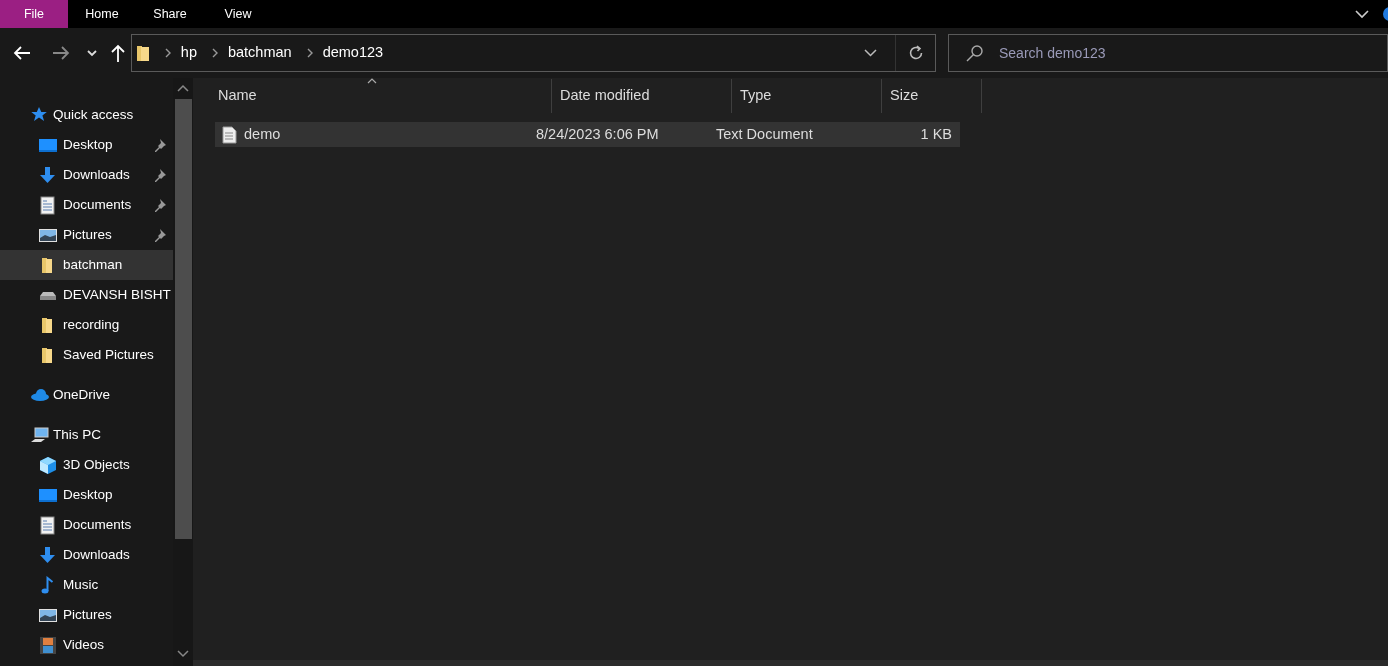 This screenshot has width=1388, height=666. I want to click on file-row: demo 8/24/2023 6:06 PM Text Document 1 KB, so click(587, 134).